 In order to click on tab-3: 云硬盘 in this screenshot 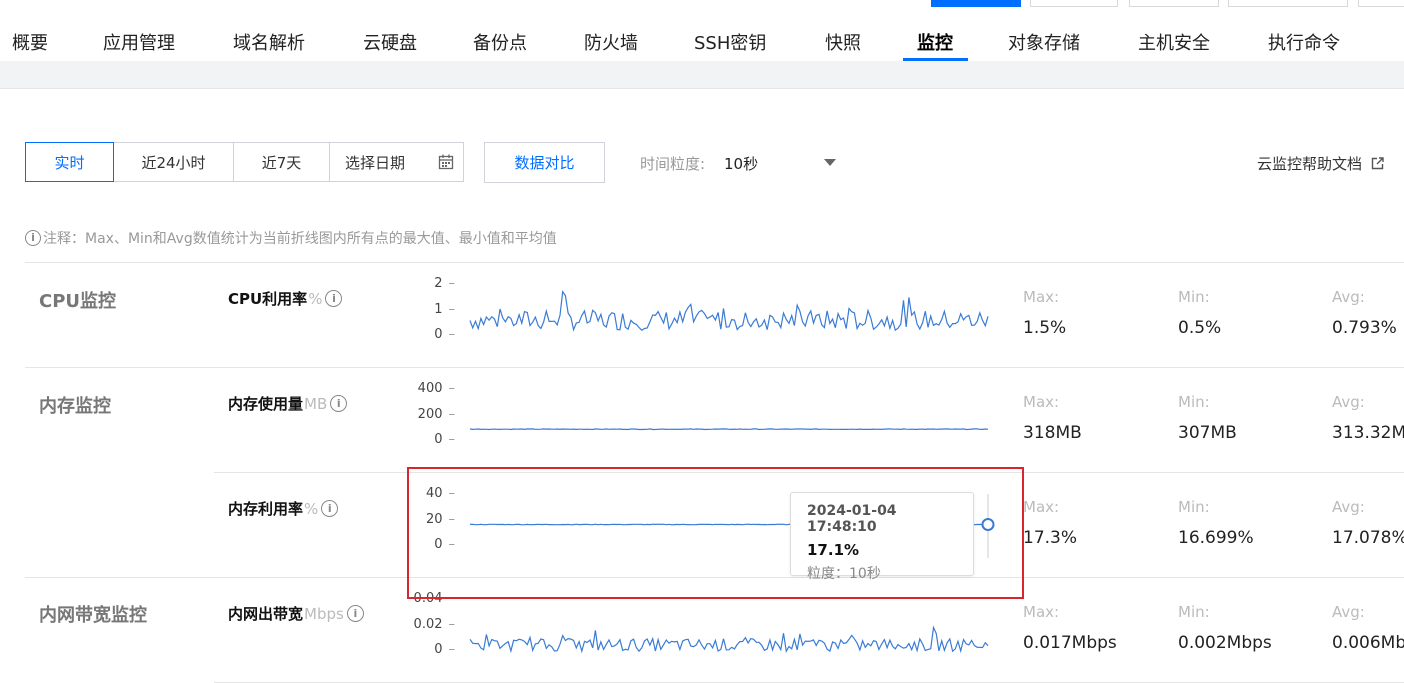, I will do `click(390, 42)`.